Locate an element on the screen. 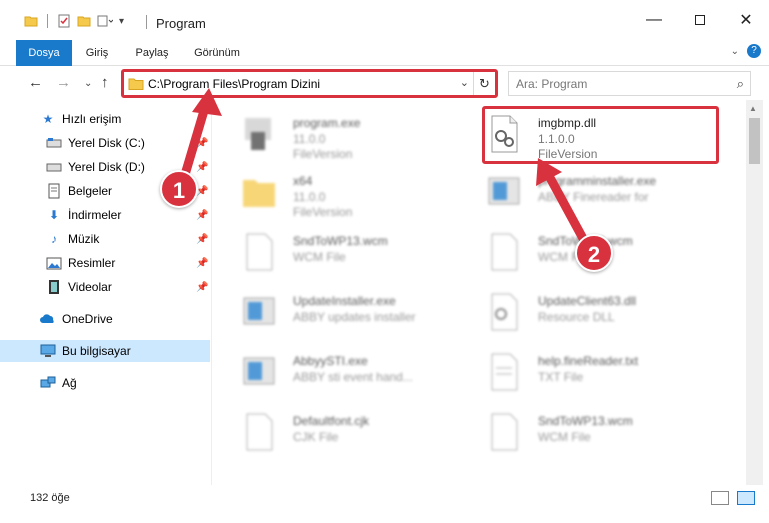  download-icon: ⬇ is located at coordinates (54, 215).